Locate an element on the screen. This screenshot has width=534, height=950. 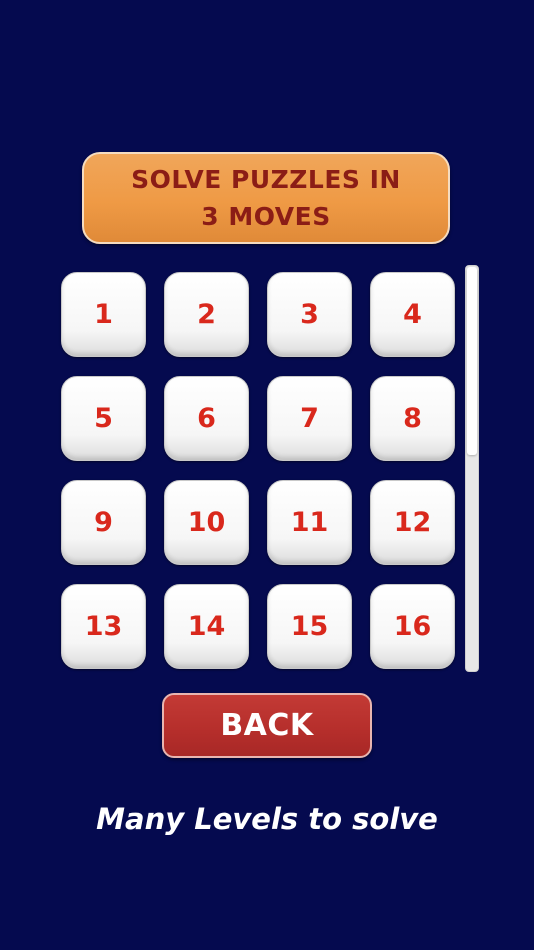
level-label: 12 is located at coordinates (412, 522).